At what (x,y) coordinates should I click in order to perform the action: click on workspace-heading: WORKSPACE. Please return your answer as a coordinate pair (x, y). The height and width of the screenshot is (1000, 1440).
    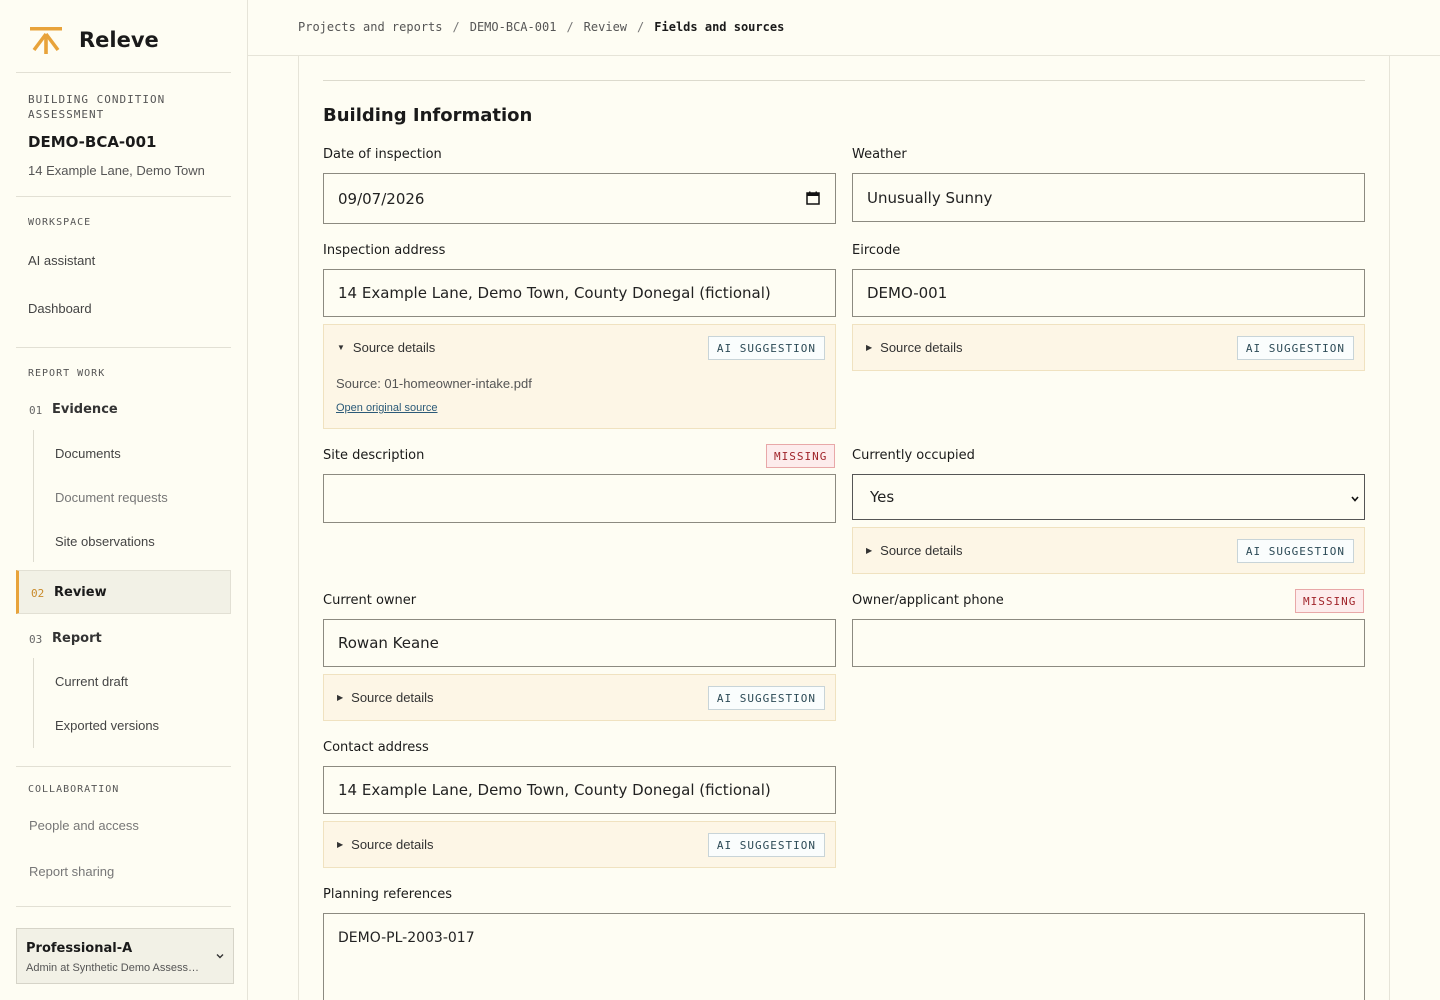
    Looking at the image, I should click on (60, 222).